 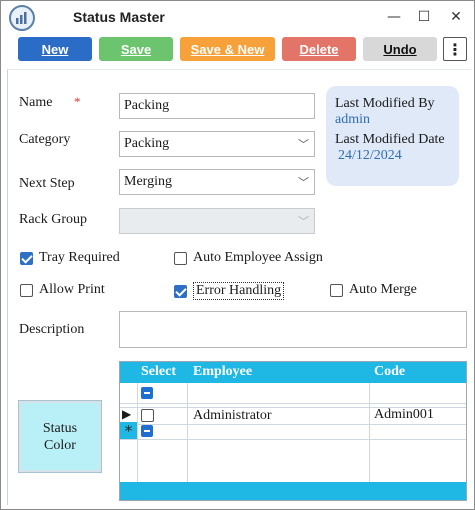 What do you see at coordinates (72, 289) in the screenshot?
I see `allow-print-label: Allow Print` at bounding box center [72, 289].